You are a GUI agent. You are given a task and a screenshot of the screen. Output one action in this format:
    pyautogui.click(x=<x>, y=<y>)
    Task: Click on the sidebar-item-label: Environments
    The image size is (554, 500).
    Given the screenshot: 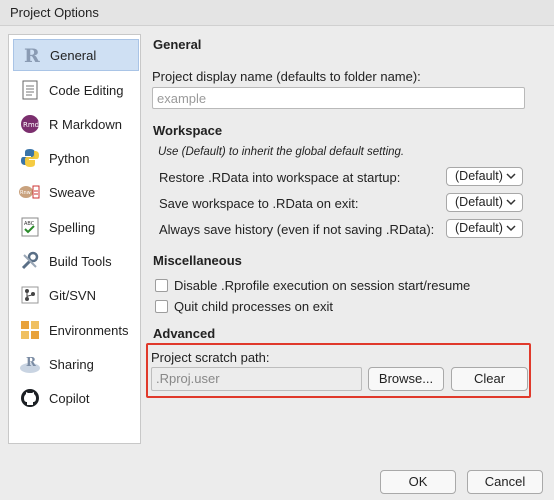 What is the action you would take?
    pyautogui.click(x=89, y=330)
    